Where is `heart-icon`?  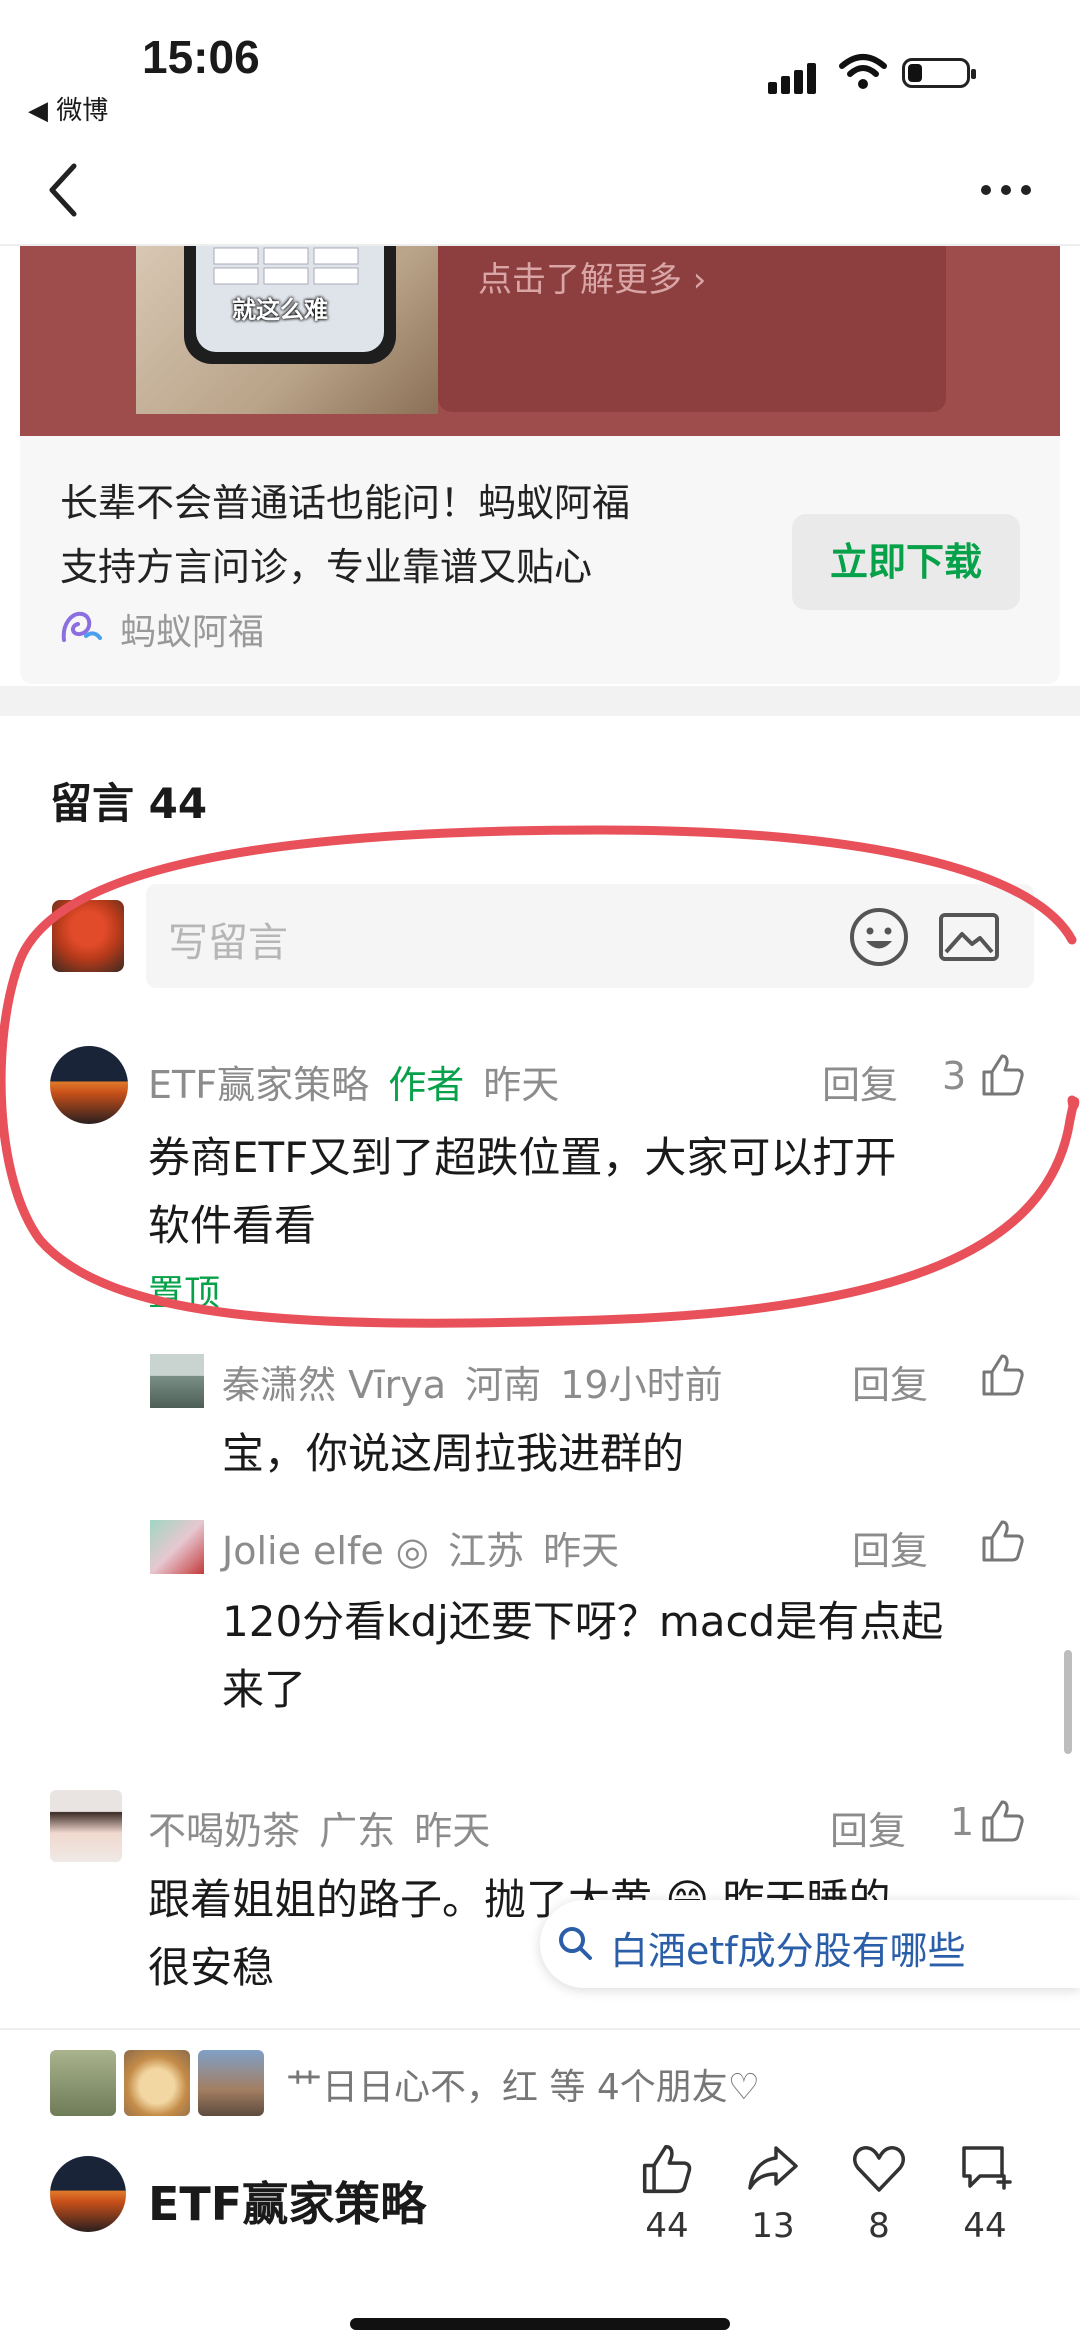
heart-icon is located at coordinates (879, 2169).